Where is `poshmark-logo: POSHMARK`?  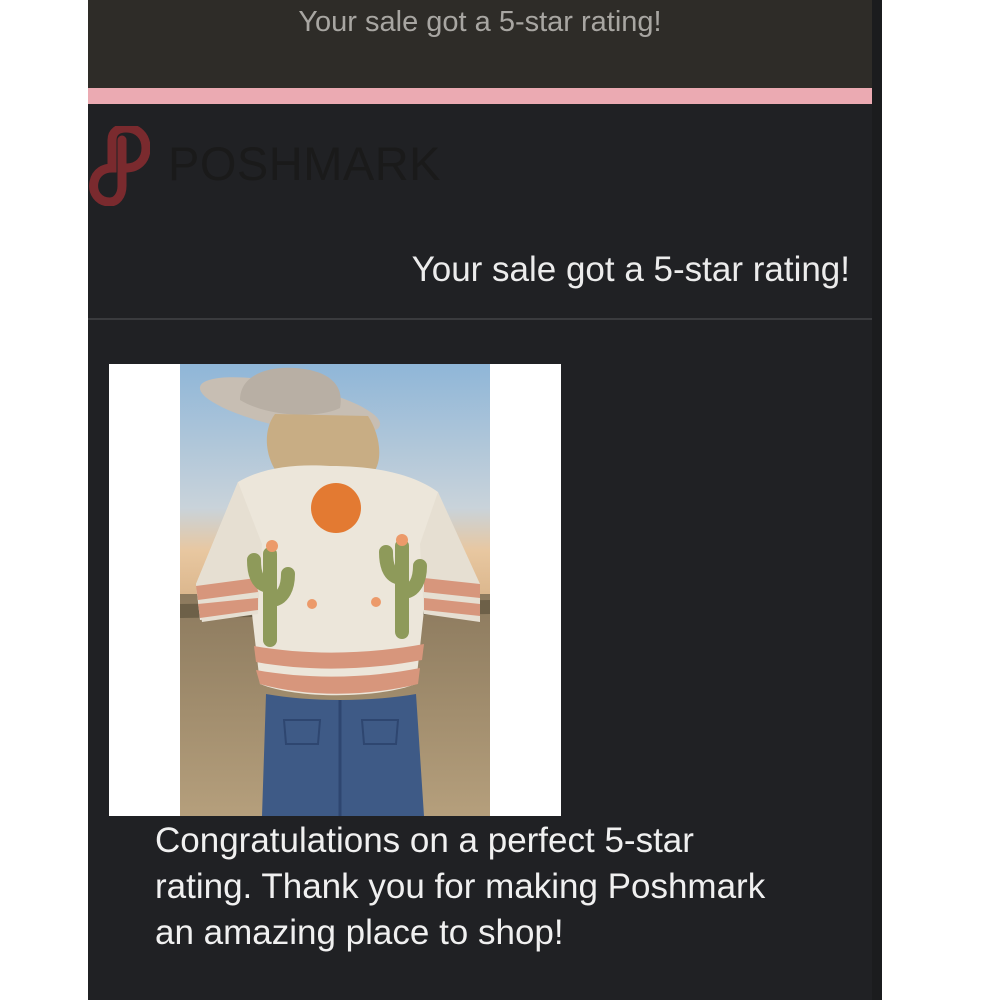 poshmark-logo: POSHMARK is located at coordinates (298, 166).